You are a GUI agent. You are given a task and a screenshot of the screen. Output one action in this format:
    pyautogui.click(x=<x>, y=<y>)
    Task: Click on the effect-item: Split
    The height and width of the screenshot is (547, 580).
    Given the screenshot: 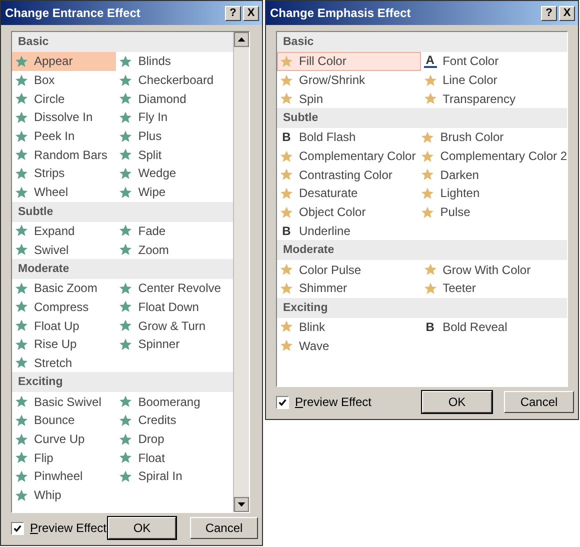 What is the action you would take?
    pyautogui.click(x=174, y=154)
    